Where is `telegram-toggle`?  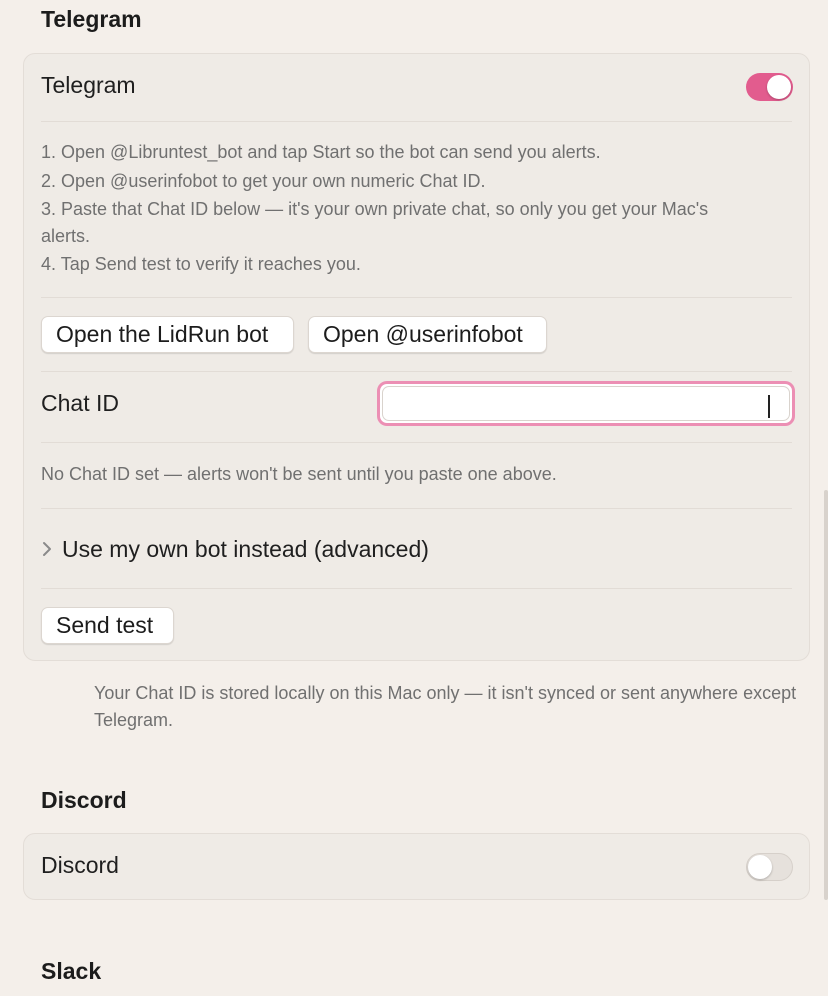 telegram-toggle is located at coordinates (769, 87).